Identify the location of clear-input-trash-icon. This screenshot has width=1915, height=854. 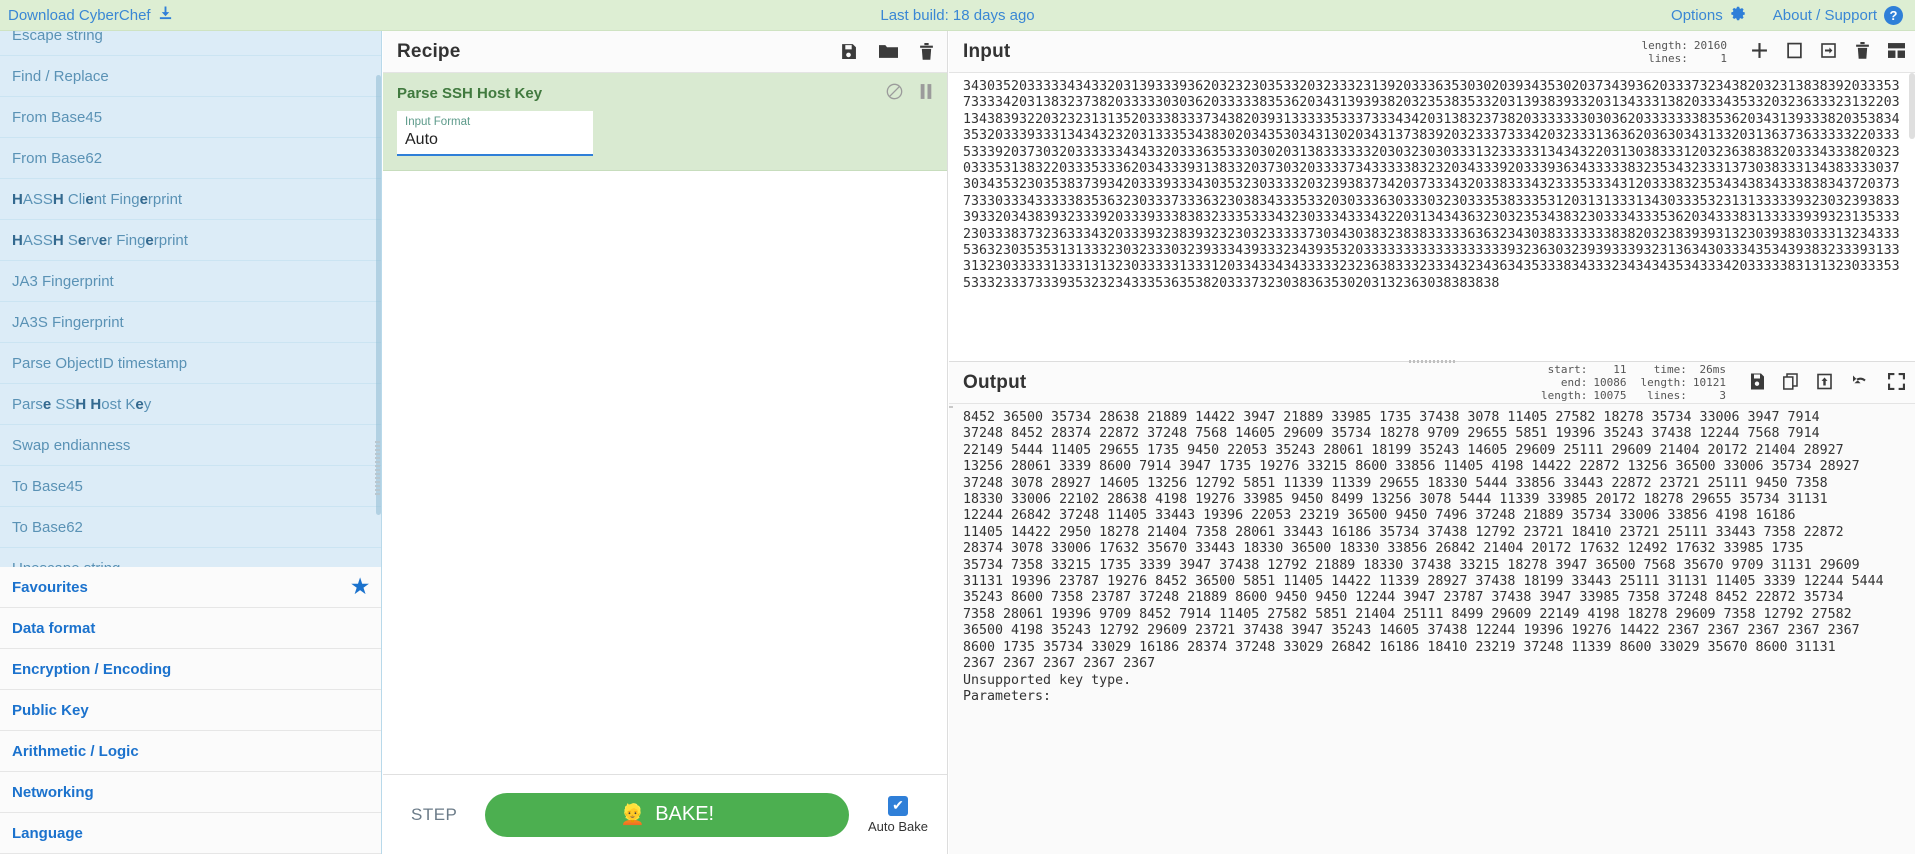
(1862, 51).